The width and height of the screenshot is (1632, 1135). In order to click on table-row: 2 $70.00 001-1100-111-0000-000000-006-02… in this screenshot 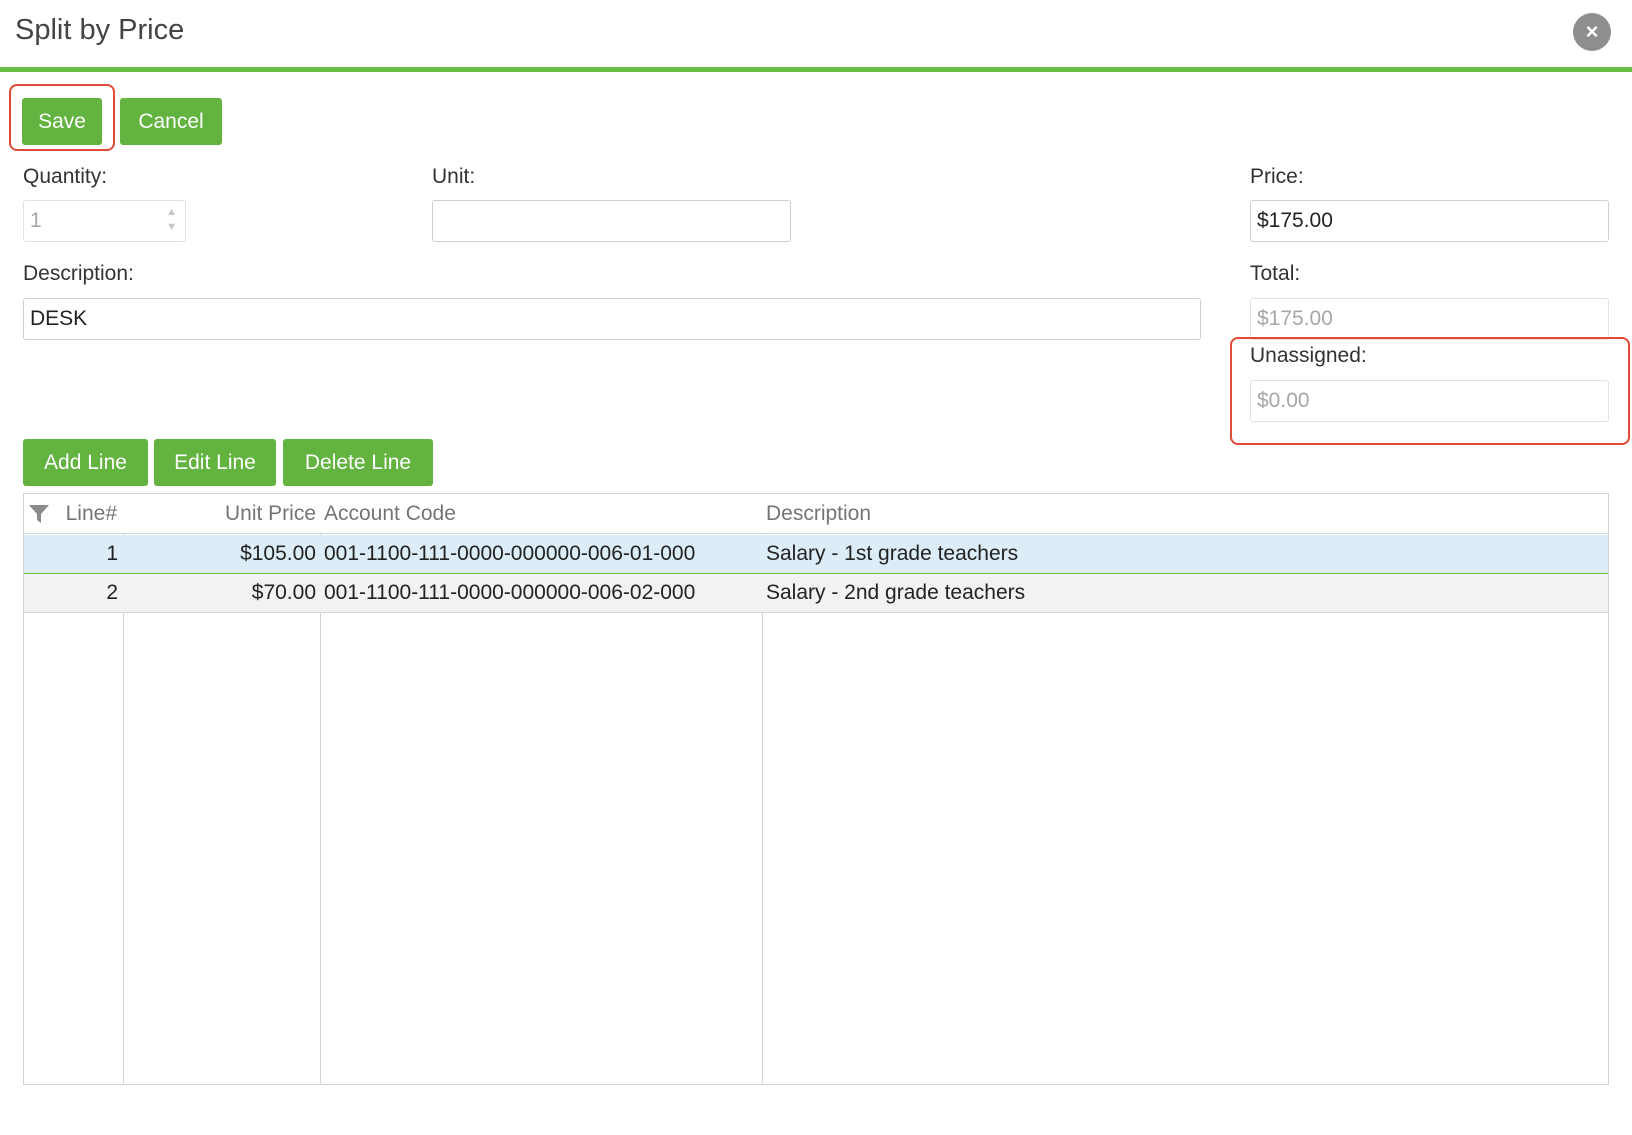, I will do `click(816, 593)`.